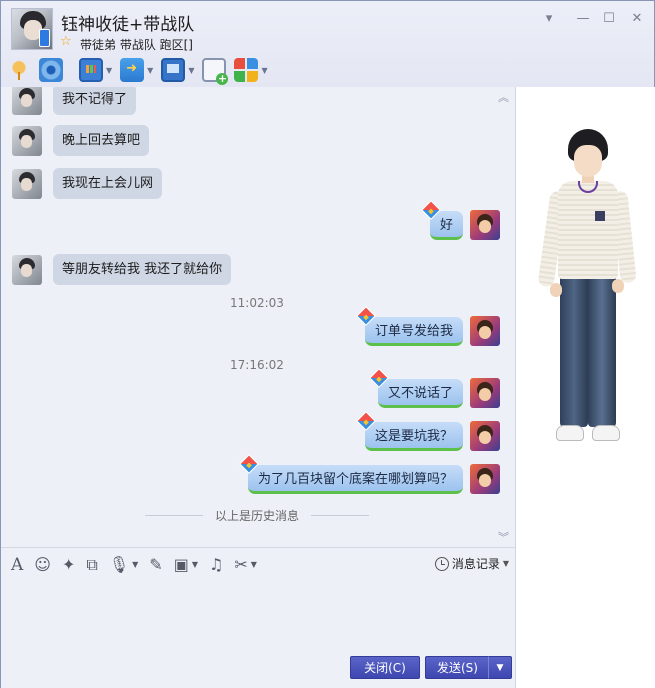  What do you see at coordinates (91, 565) in the screenshot?
I see `shake-window-icon: ⧉` at bounding box center [91, 565].